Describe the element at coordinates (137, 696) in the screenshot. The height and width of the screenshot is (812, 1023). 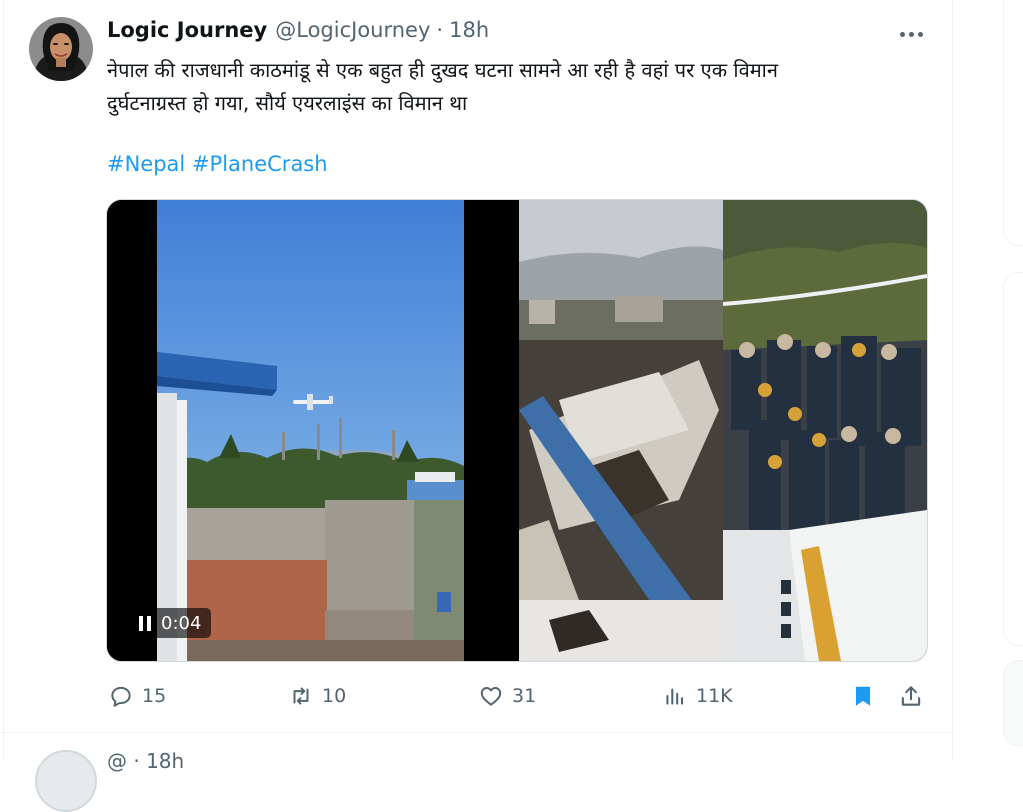
I see `reply-button: 15` at that location.